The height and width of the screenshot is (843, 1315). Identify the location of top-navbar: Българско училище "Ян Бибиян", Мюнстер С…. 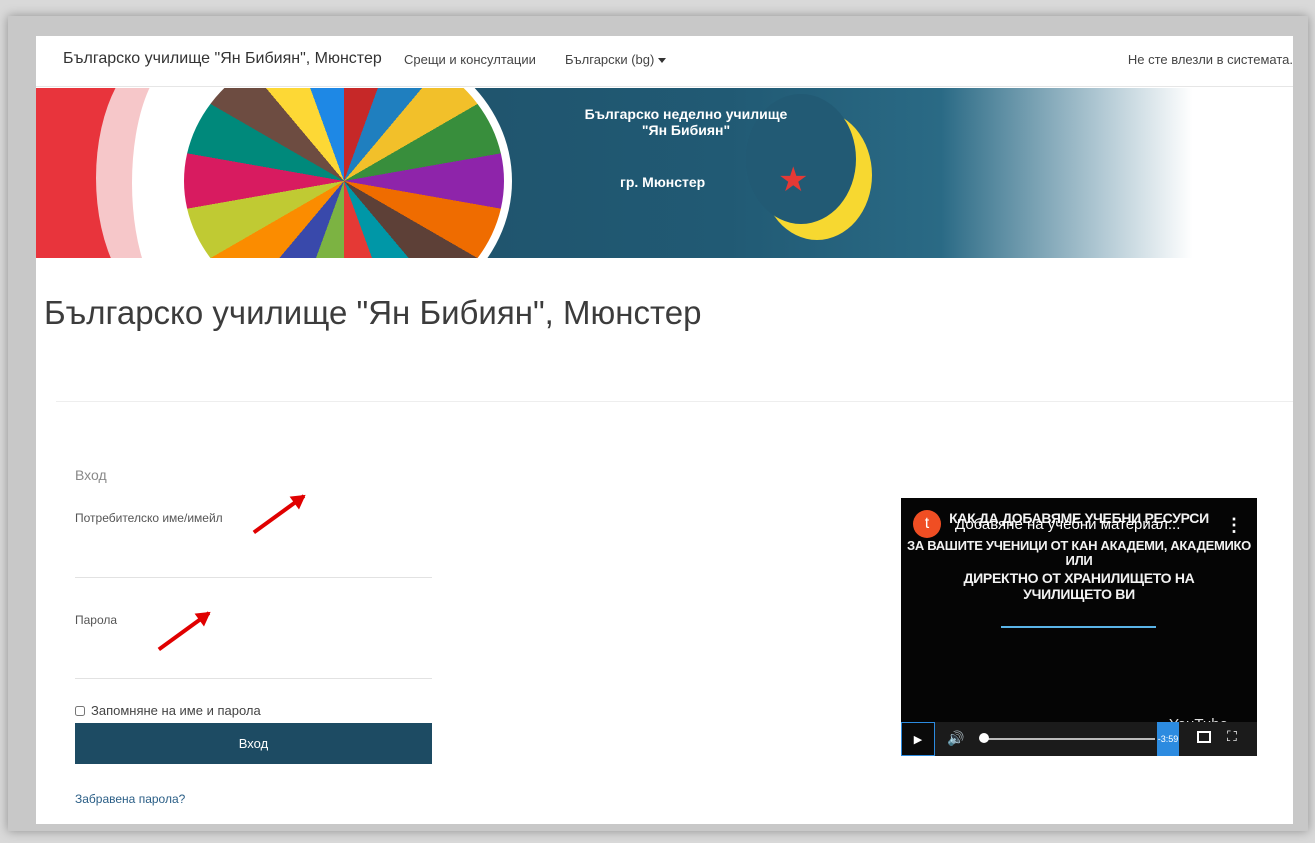
(664, 61).